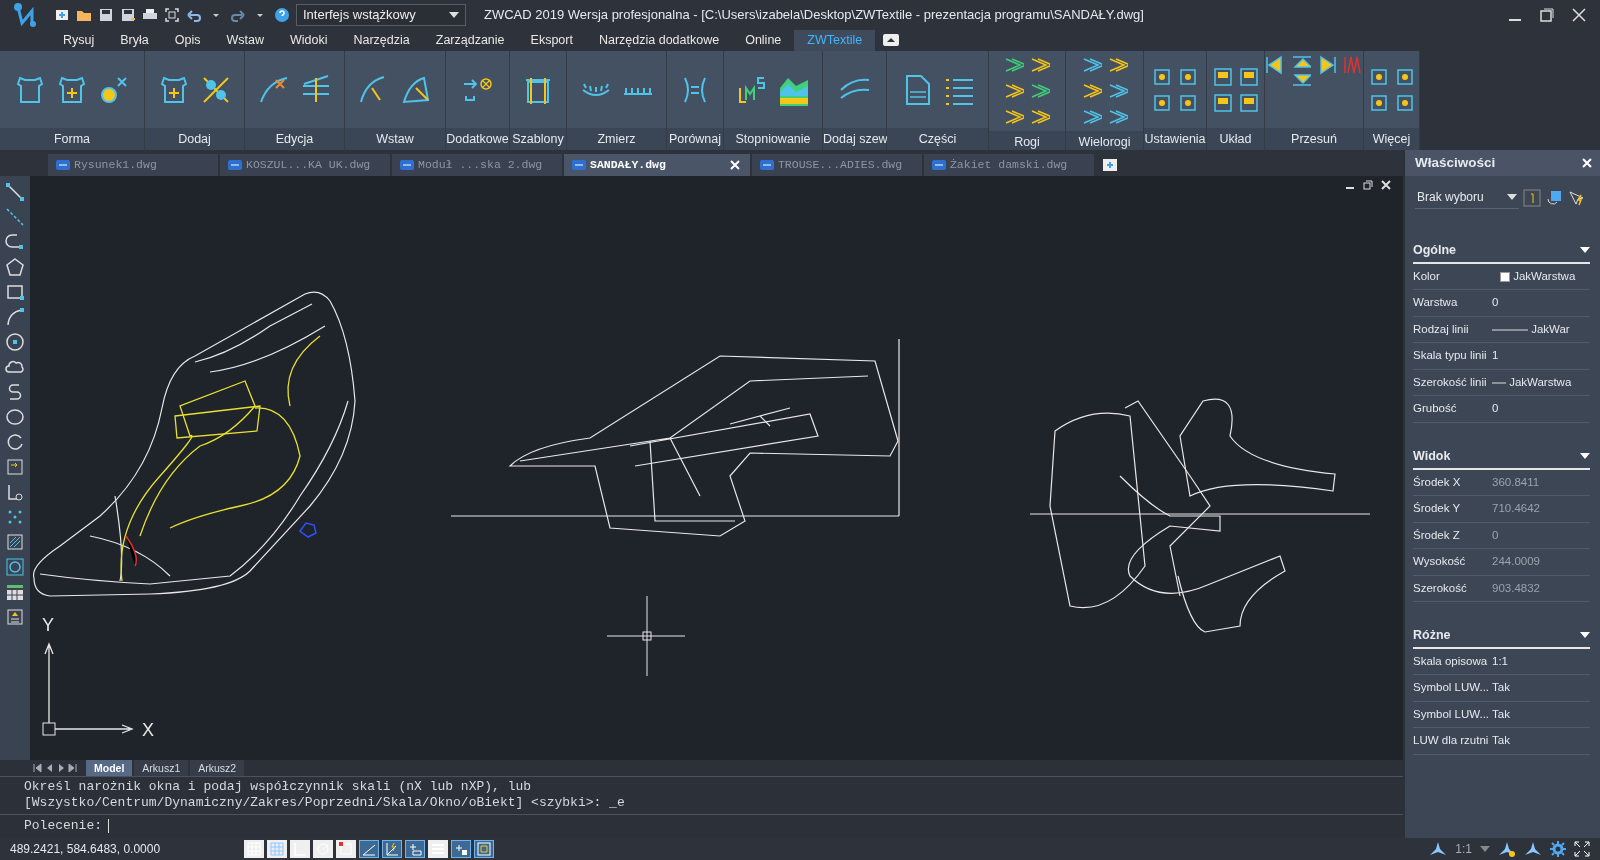  What do you see at coordinates (551, 40) in the screenshot?
I see `ribbon-tab: Eksport` at bounding box center [551, 40].